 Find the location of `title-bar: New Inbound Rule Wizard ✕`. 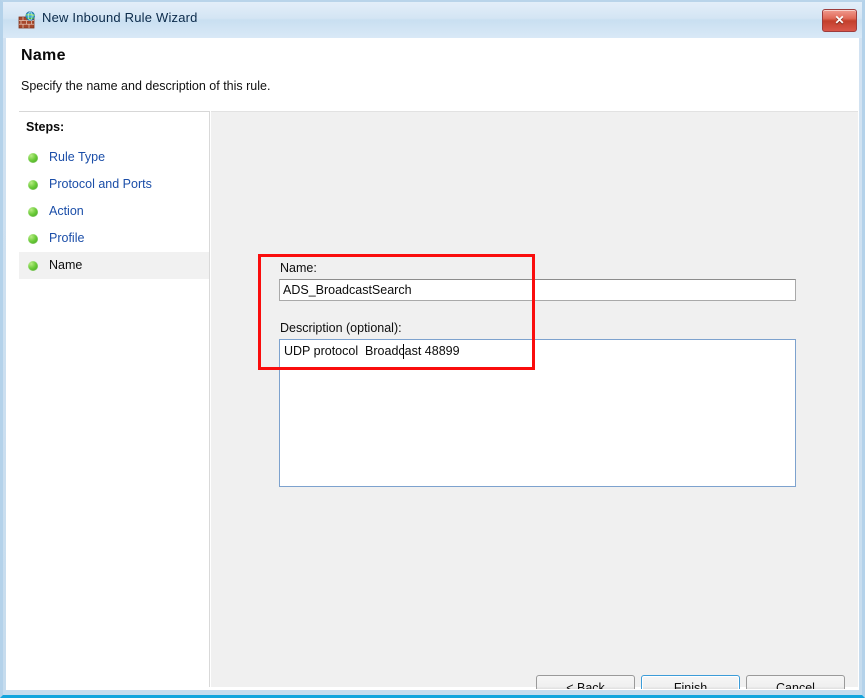

title-bar: New Inbound Rule Wizard ✕ is located at coordinates (432, 20).